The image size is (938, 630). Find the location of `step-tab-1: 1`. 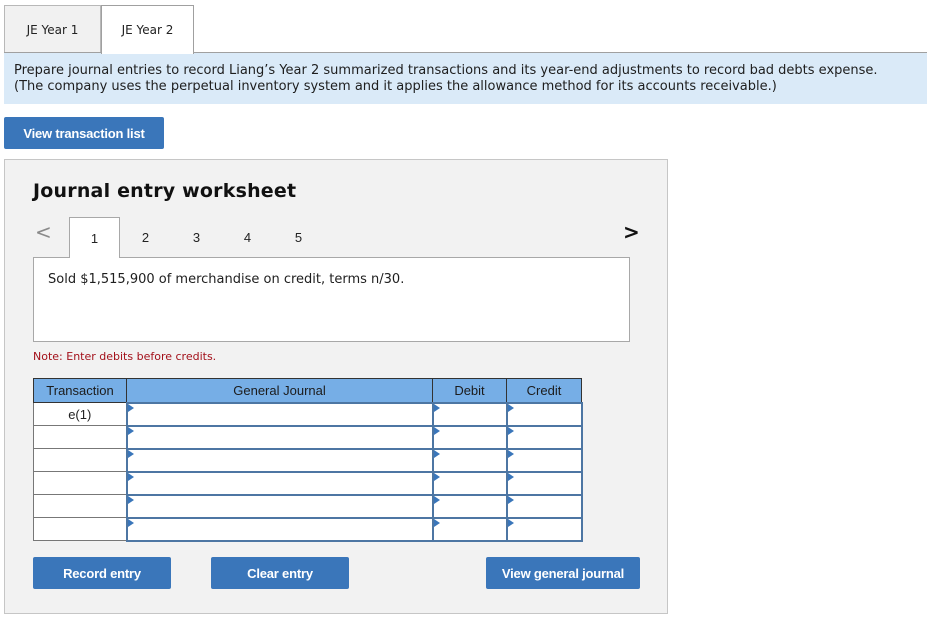

step-tab-1: 1 is located at coordinates (94, 237).